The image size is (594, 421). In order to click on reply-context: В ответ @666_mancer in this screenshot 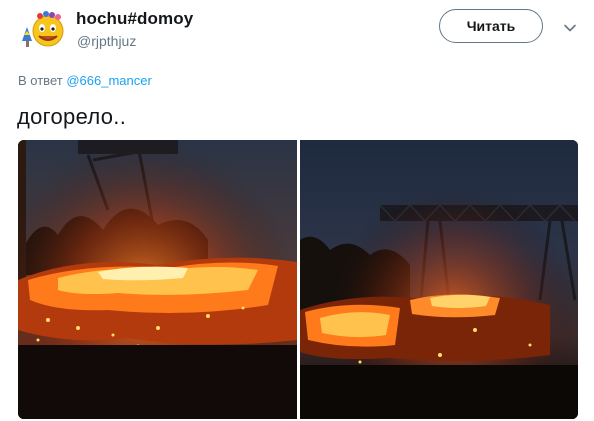, I will do `click(85, 80)`.